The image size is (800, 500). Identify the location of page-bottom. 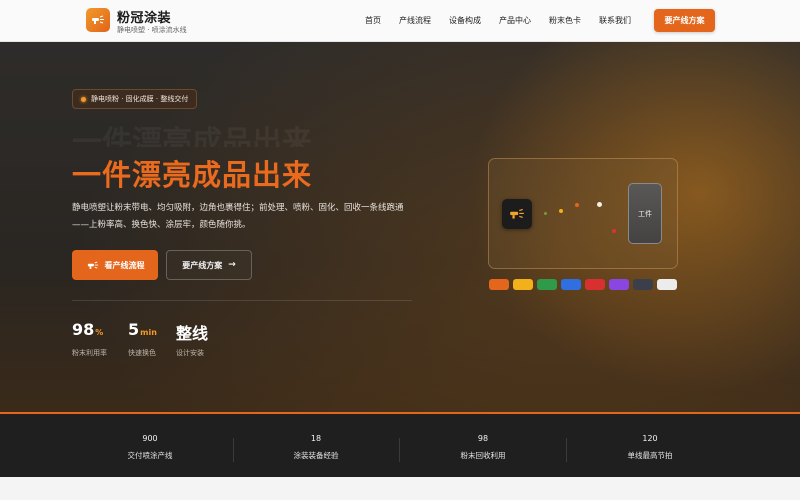
(400, 488).